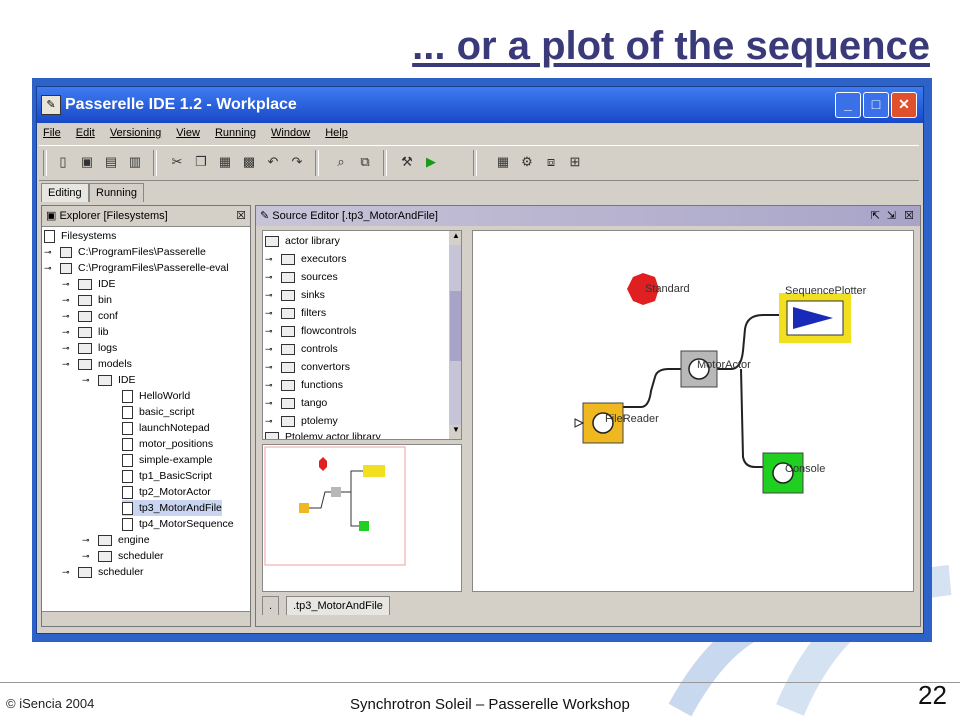  What do you see at coordinates (891, 216) in the screenshot?
I see `dock-icon: ⇲` at bounding box center [891, 216].